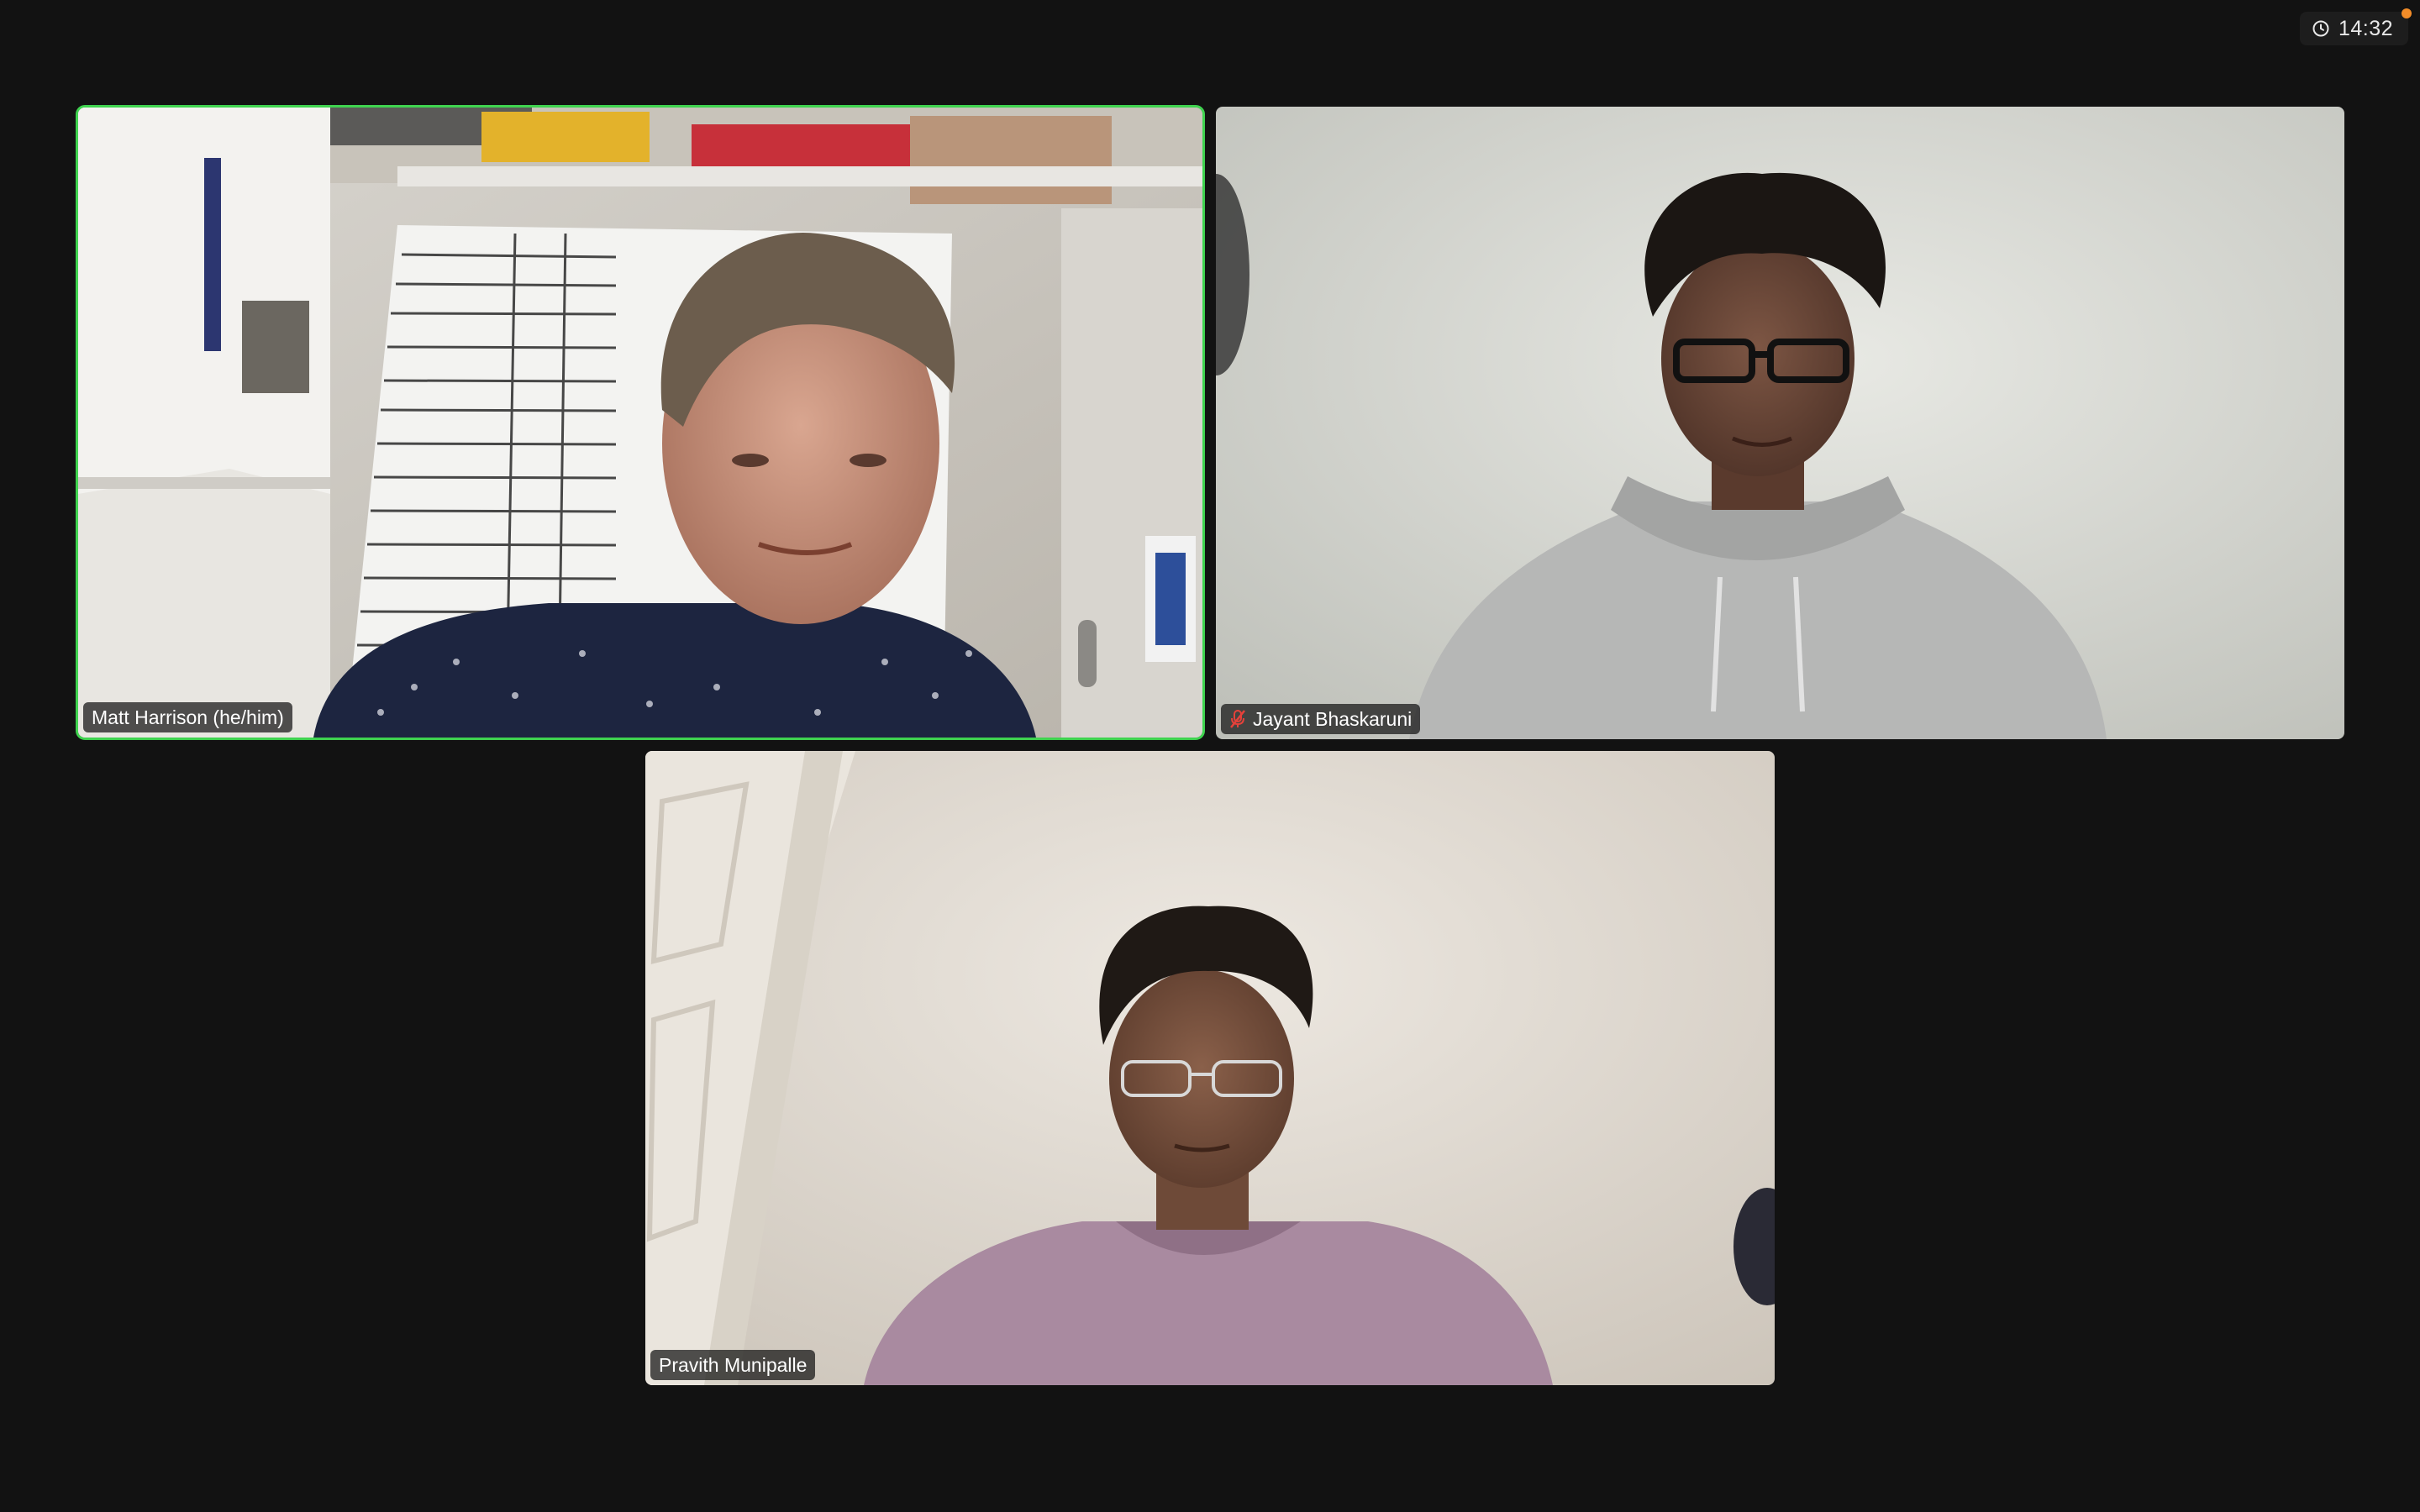 This screenshot has height=1512, width=2420. What do you see at coordinates (2321, 28) in the screenshot?
I see `clock-icon` at bounding box center [2321, 28].